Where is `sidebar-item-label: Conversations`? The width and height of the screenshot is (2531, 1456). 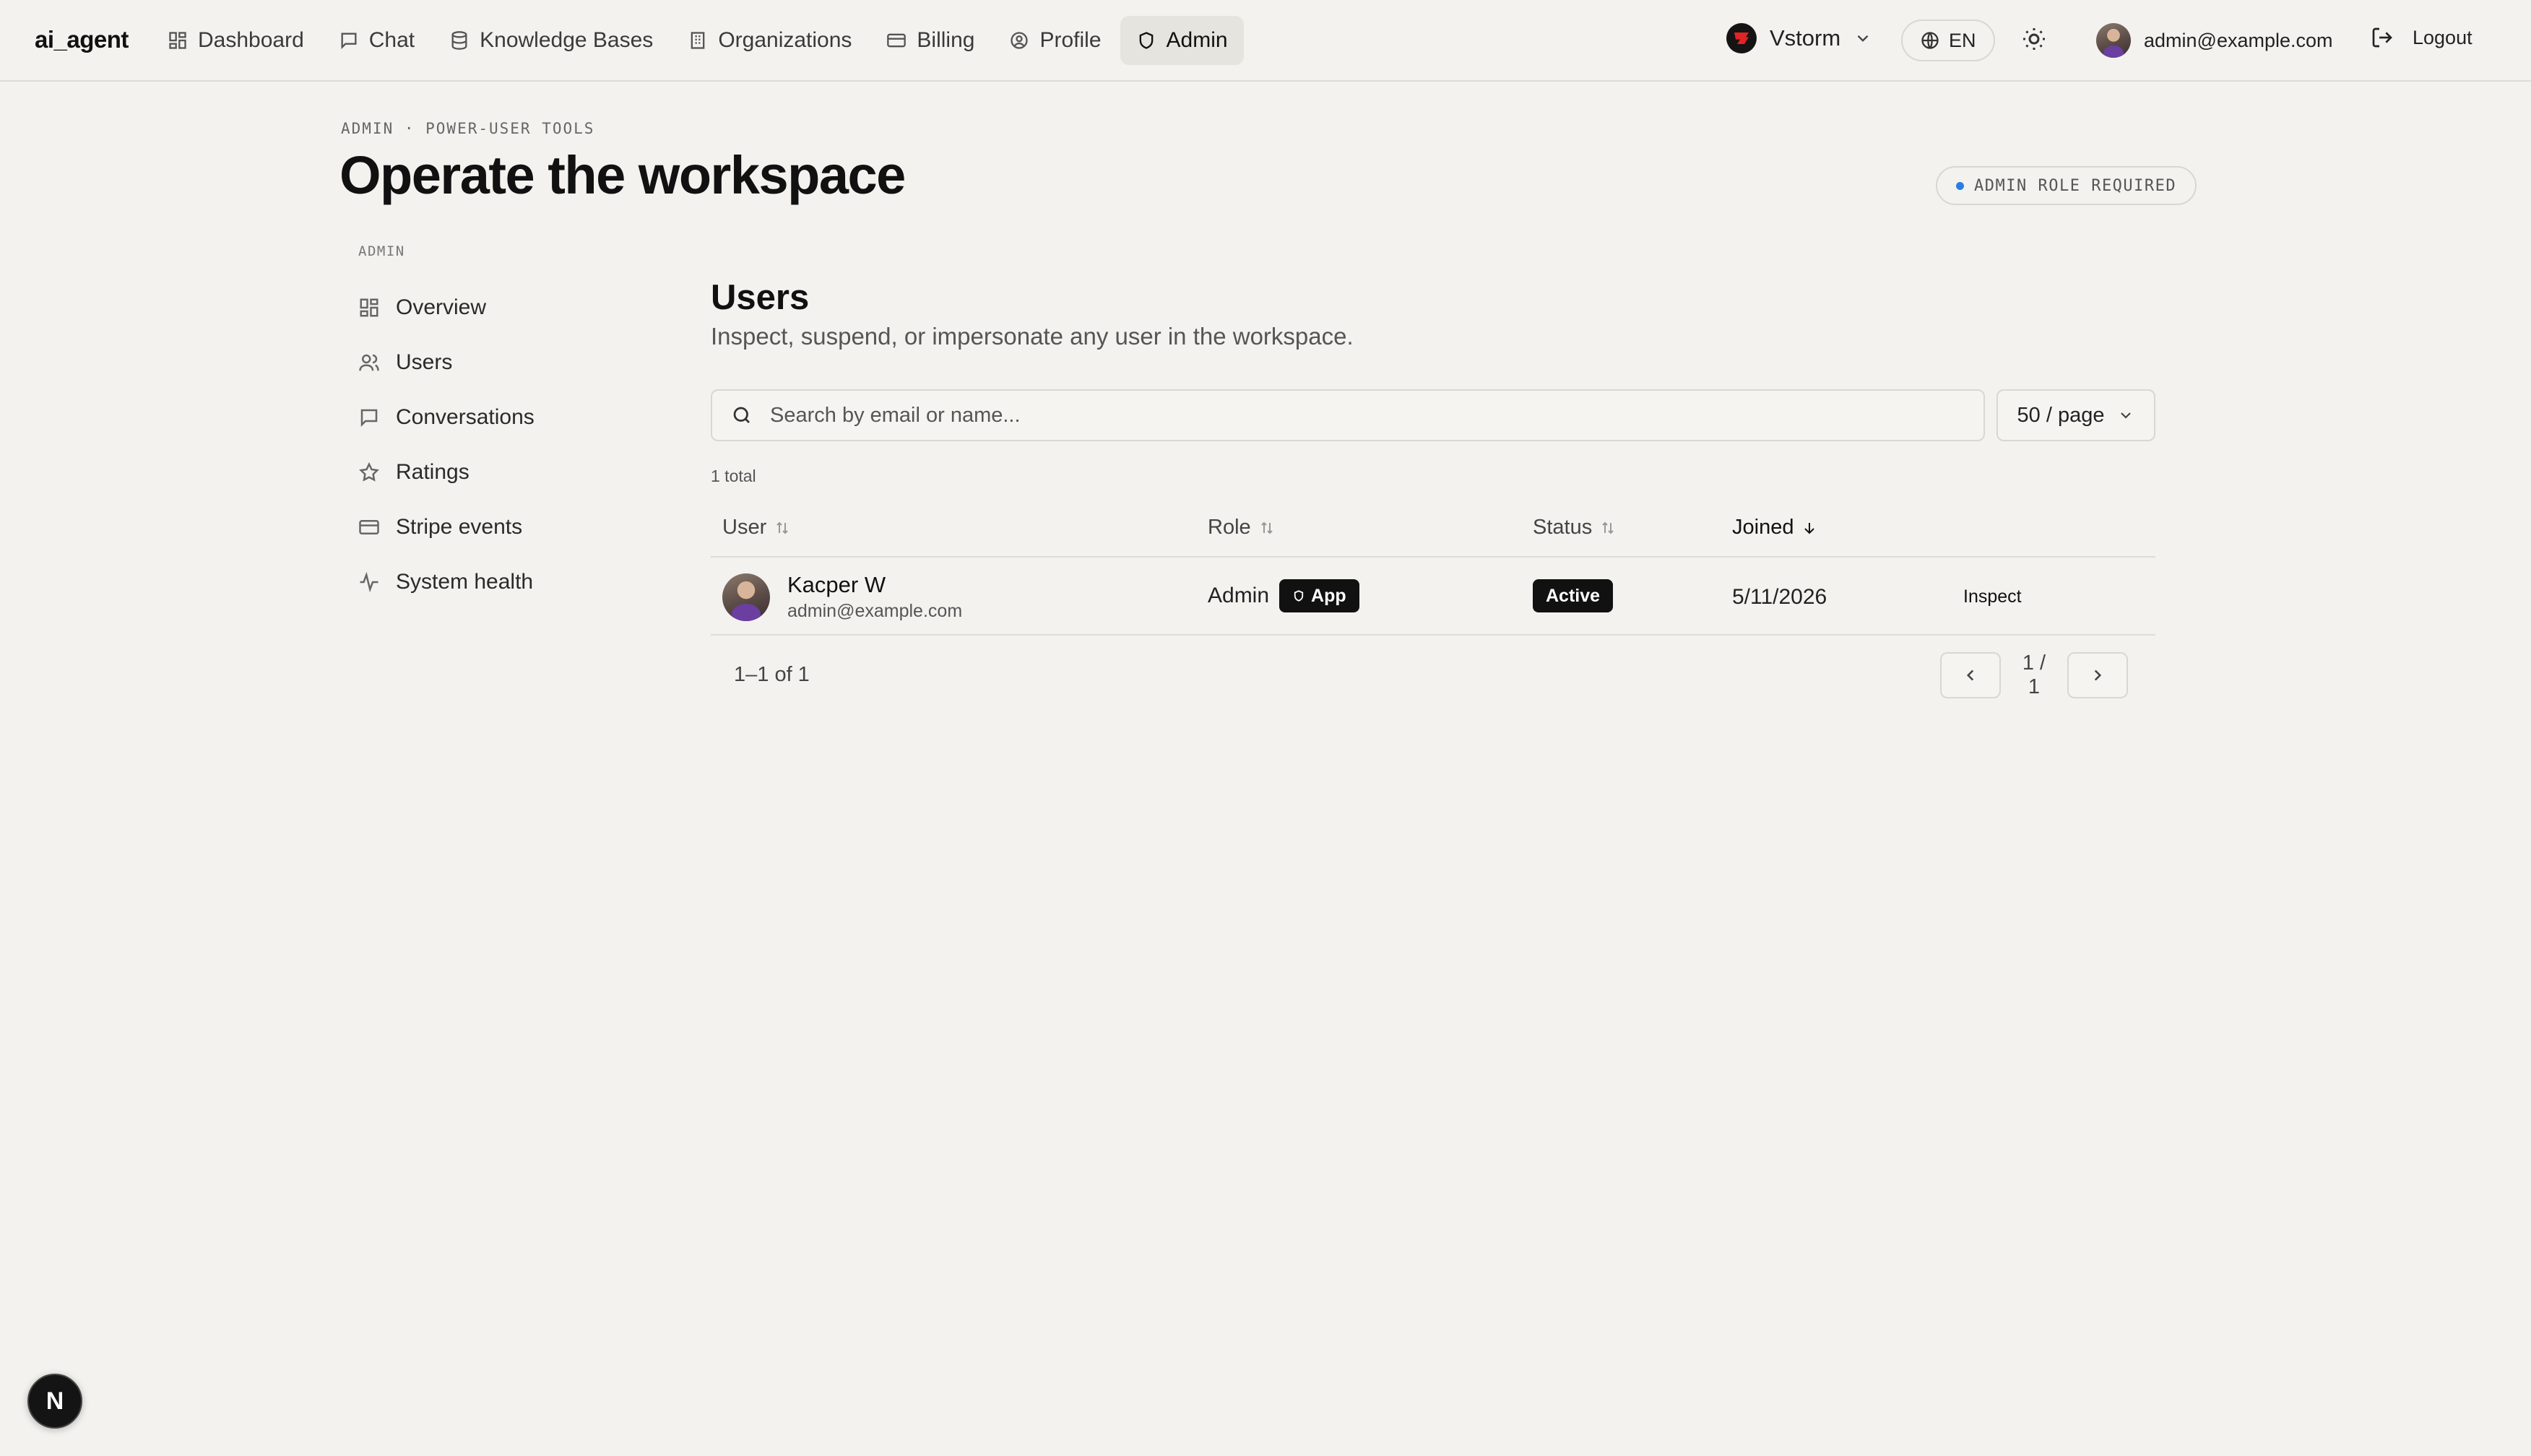
sidebar-item-label: Conversations is located at coordinates (466, 417).